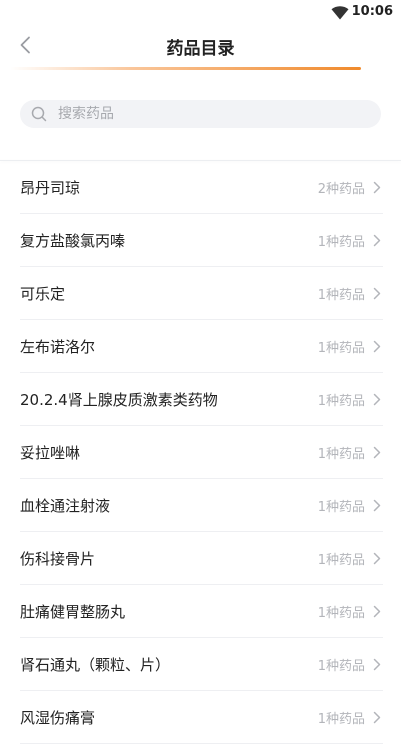  Describe the element at coordinates (340, 12) in the screenshot. I see `wifi-icon` at that location.